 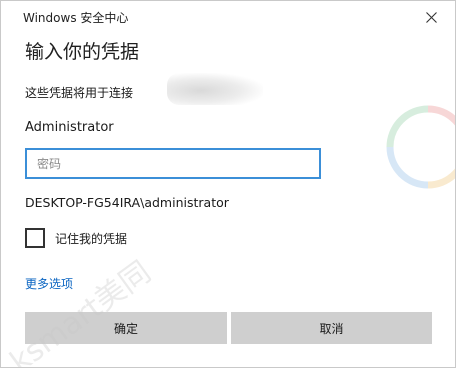 I want to click on remember-credentials-row: 记住我的凭据, so click(x=76, y=238).